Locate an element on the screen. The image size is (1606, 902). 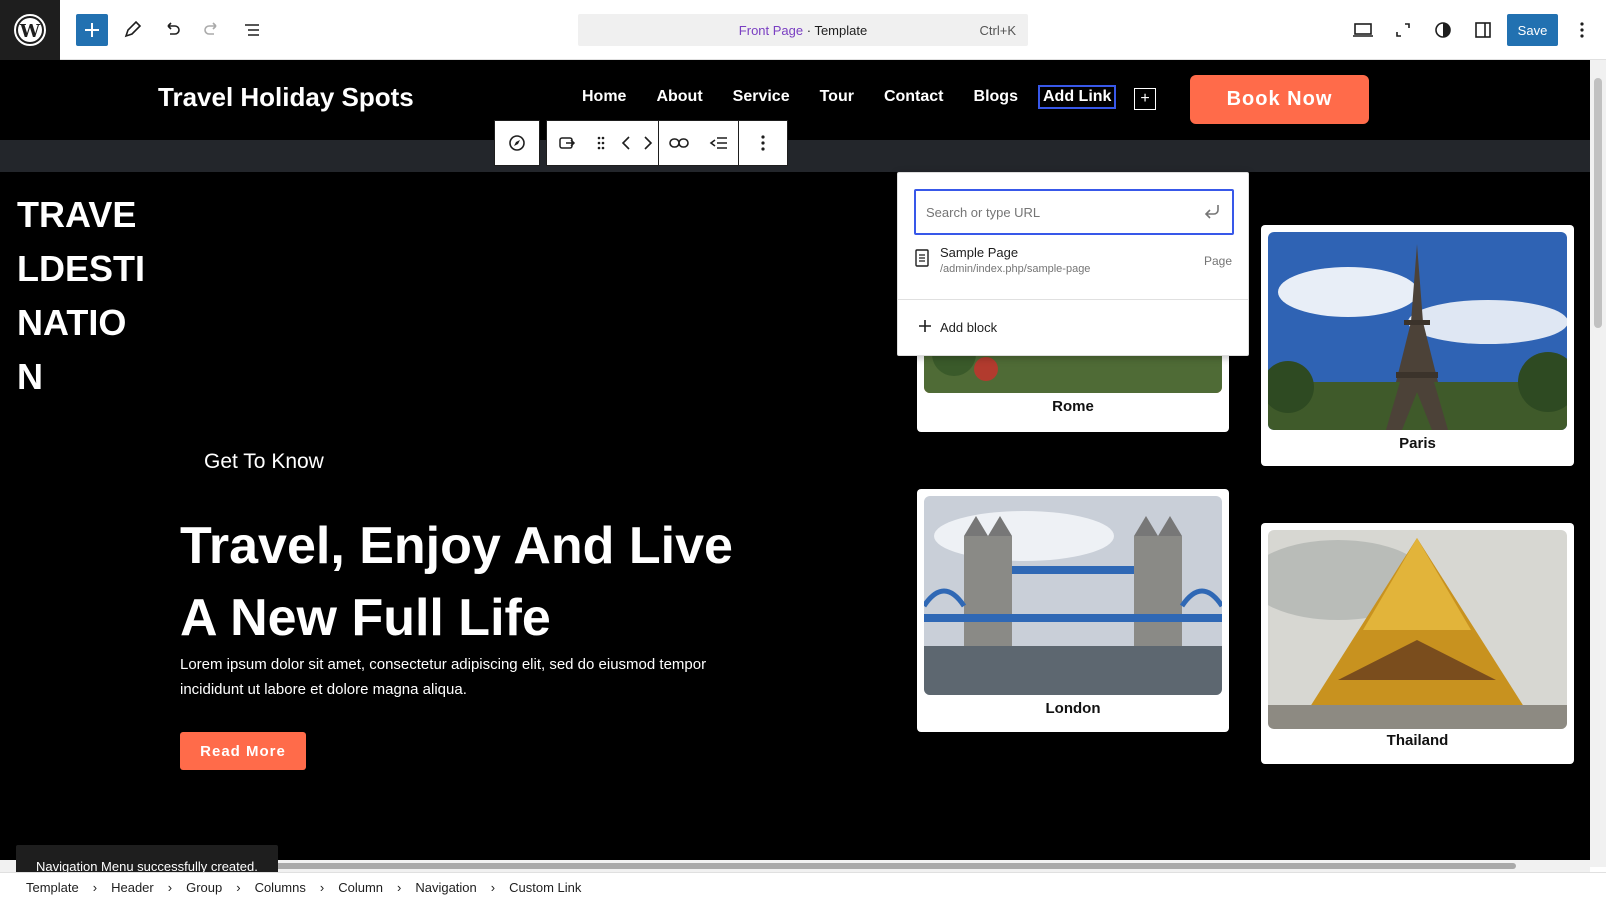
block-main-group is located at coordinates (667, 143).